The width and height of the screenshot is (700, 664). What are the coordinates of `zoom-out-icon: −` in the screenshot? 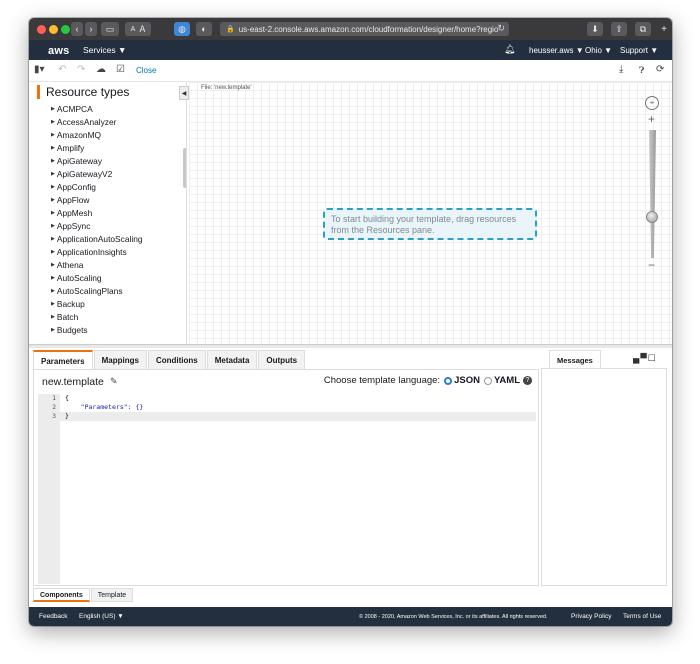 It's located at (651, 265).